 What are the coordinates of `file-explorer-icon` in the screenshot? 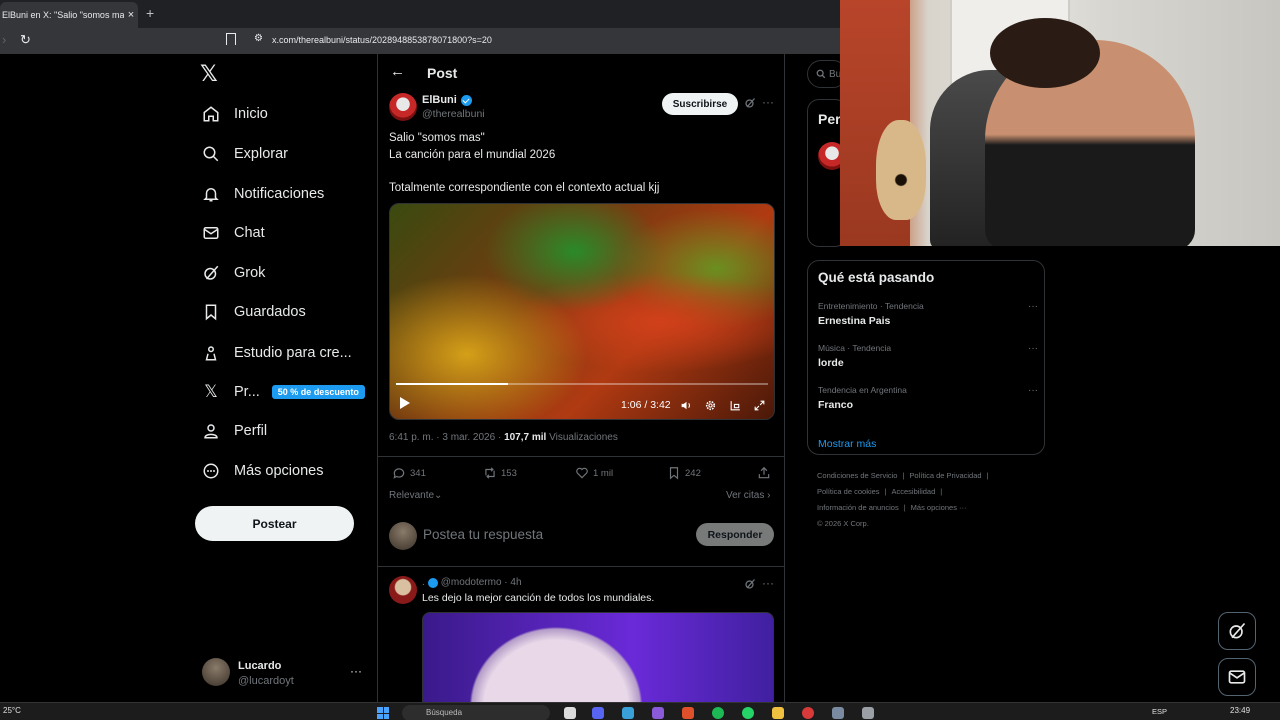 It's located at (778, 713).